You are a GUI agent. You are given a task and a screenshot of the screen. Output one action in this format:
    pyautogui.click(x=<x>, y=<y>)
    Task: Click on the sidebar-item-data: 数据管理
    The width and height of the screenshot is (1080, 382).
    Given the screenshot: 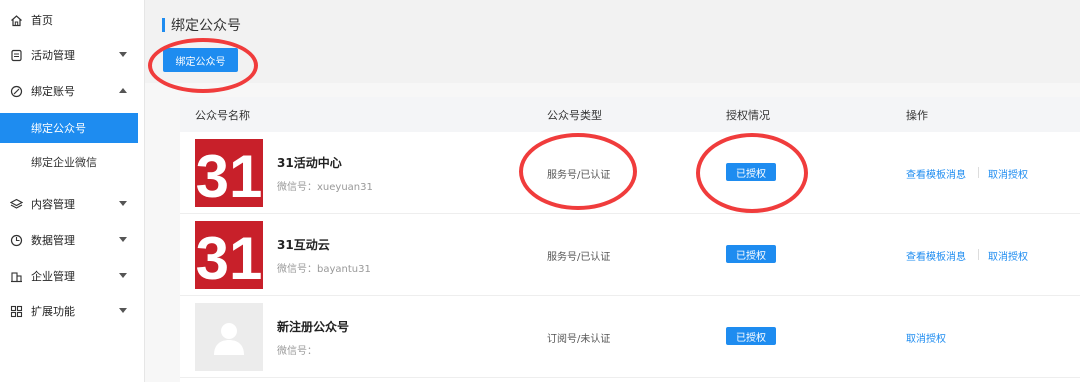 What is the action you would take?
    pyautogui.click(x=72, y=240)
    